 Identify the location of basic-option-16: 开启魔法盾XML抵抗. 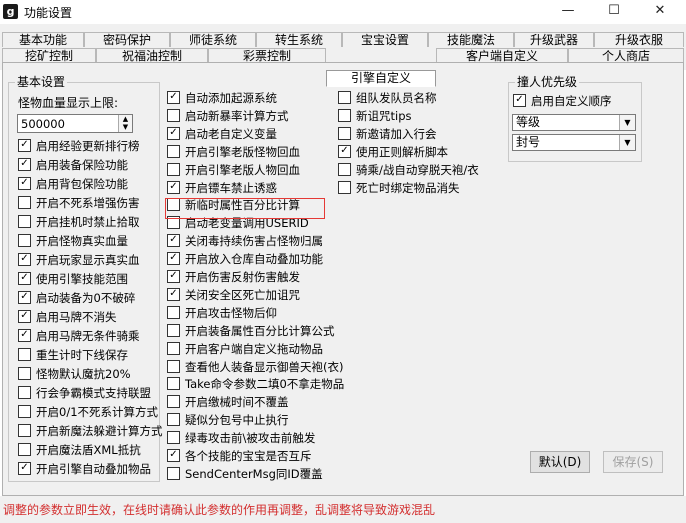
(79, 450).